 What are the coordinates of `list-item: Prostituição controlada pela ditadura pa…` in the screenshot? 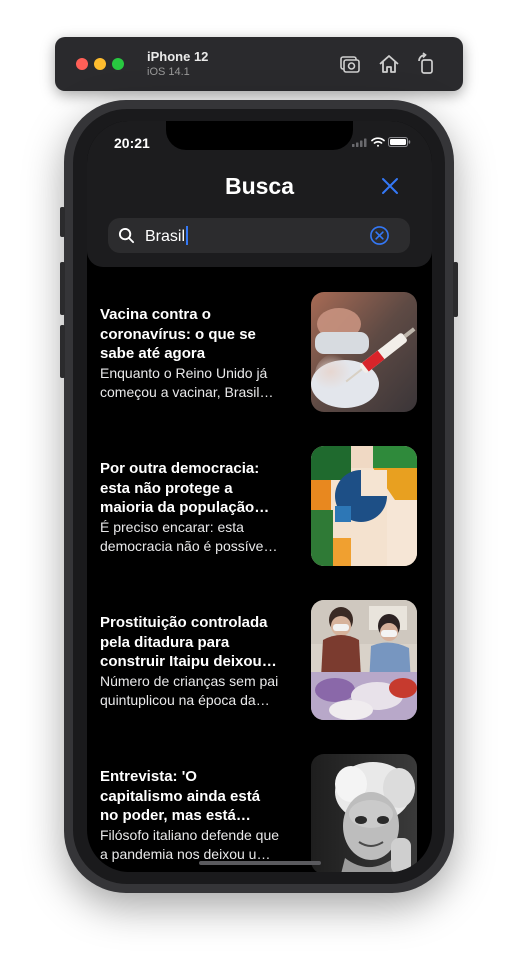 It's located at (260, 660).